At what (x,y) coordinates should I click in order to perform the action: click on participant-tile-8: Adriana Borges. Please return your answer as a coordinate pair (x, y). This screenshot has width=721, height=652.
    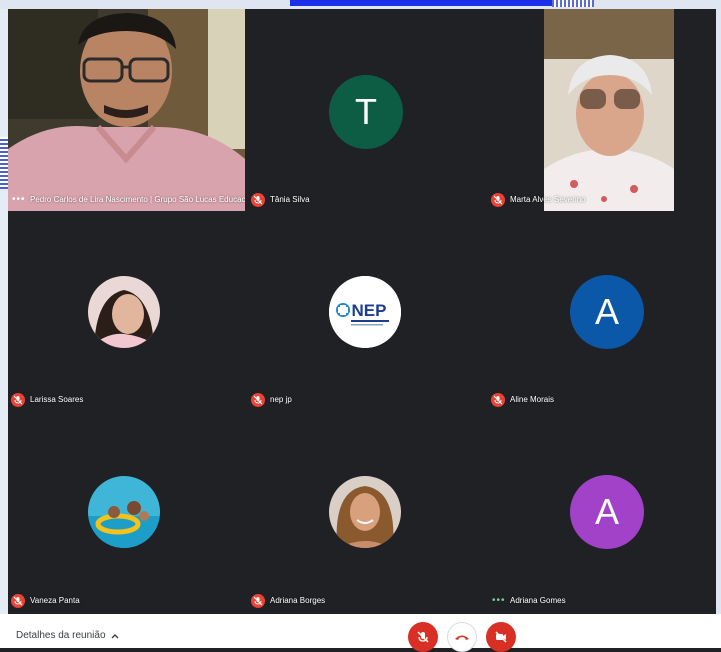
    Looking at the image, I should click on (366, 512).